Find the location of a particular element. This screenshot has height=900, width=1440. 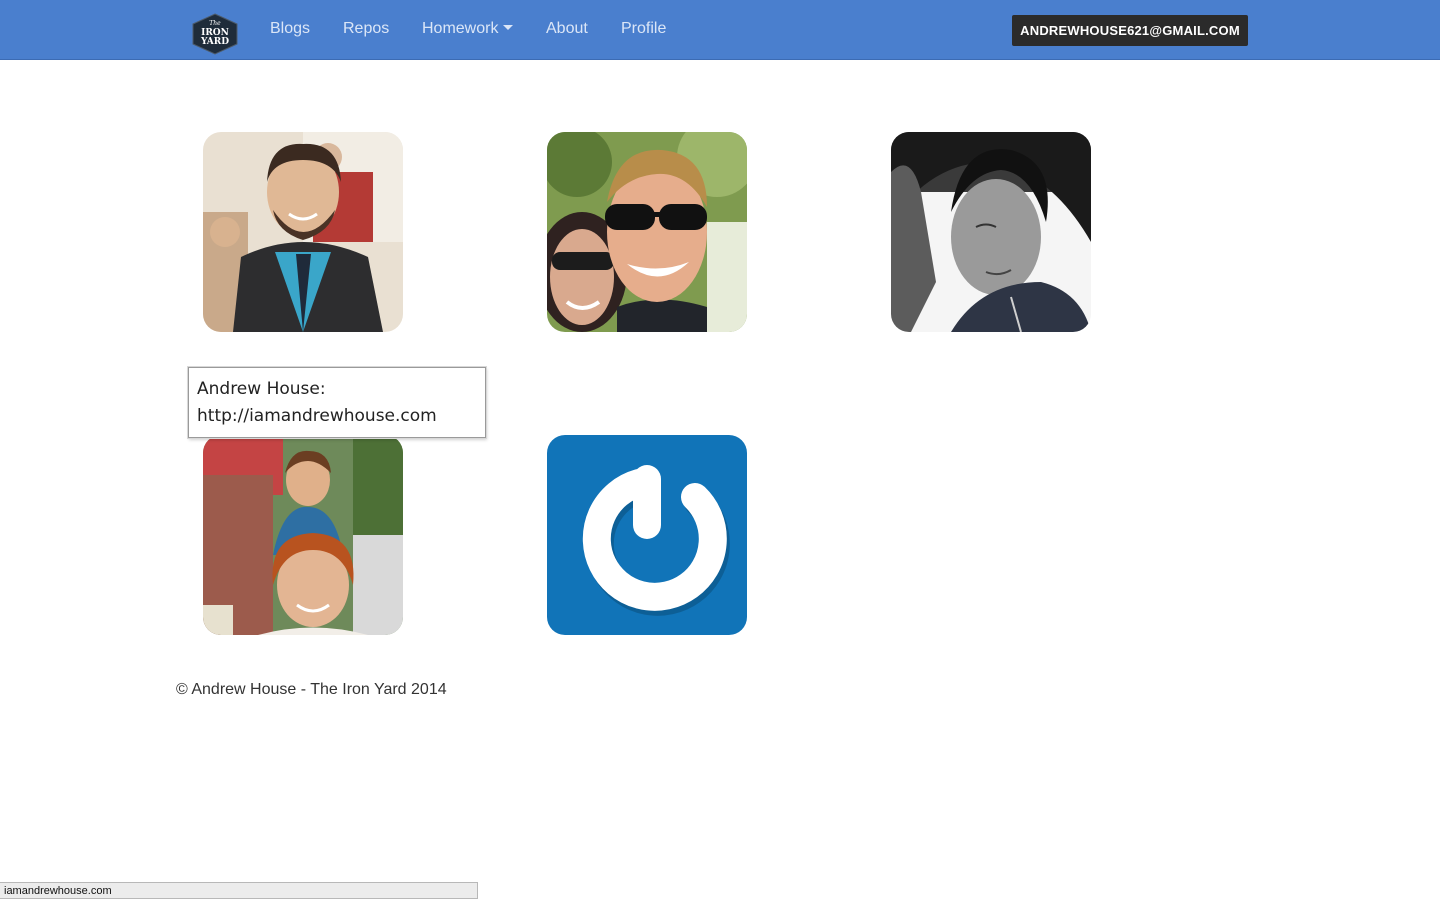

nav-dropdown-homework-label: Homework is located at coordinates (460, 28).